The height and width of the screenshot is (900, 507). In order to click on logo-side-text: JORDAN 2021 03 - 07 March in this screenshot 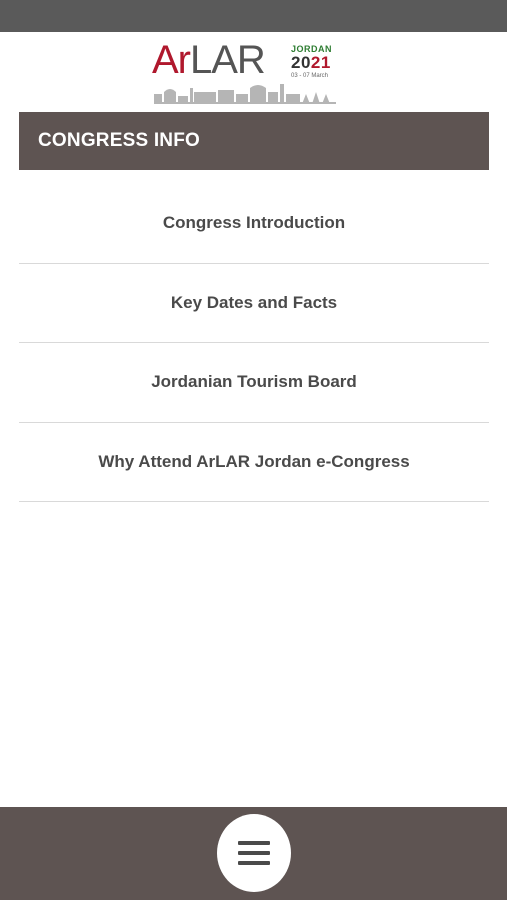, I will do `click(321, 62)`.